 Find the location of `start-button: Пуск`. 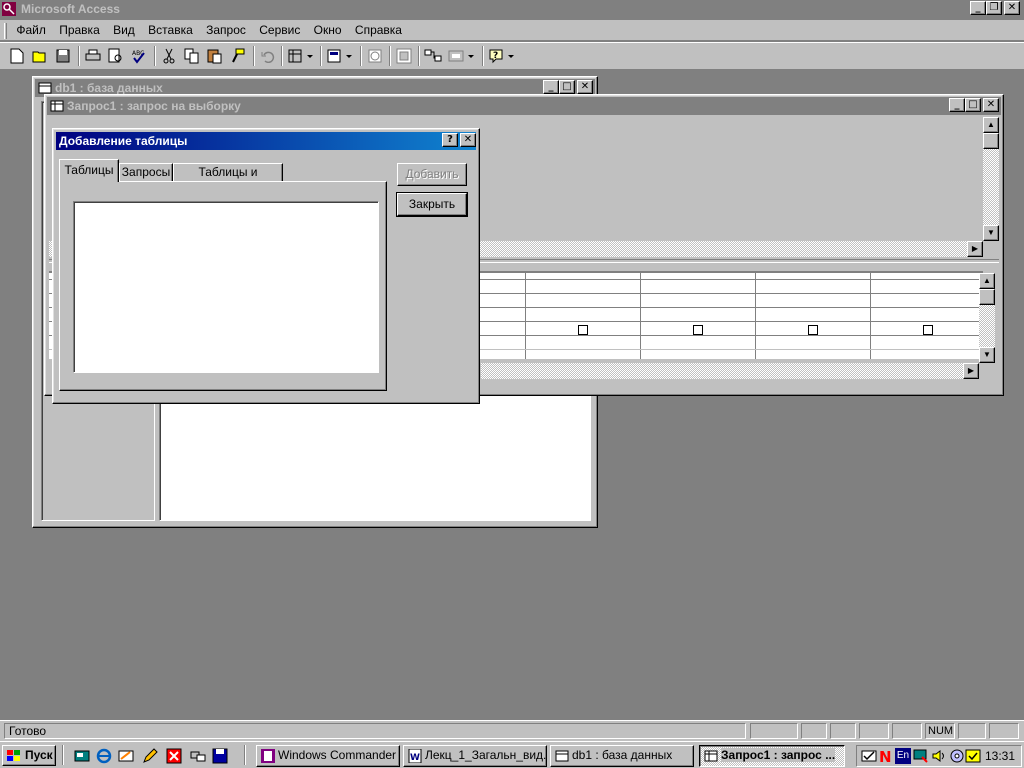

start-button: Пуск is located at coordinates (29, 755).